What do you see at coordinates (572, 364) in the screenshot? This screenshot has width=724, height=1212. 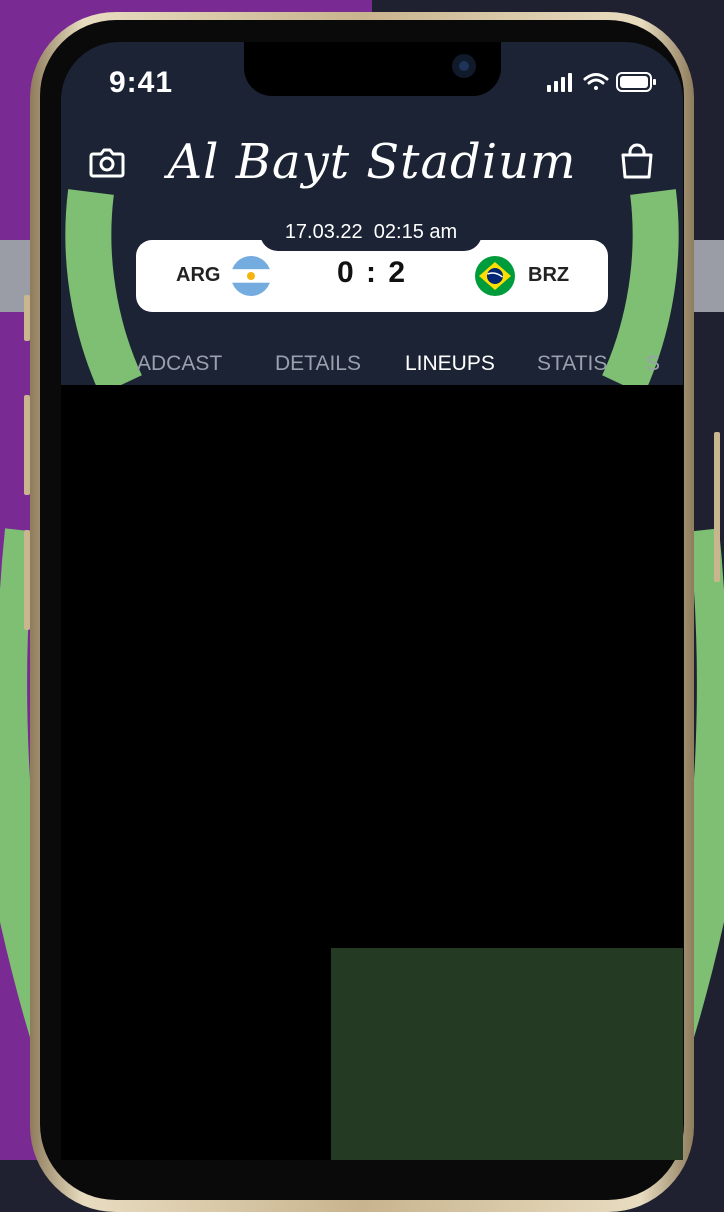 I see `tab-statistics: STATIS` at bounding box center [572, 364].